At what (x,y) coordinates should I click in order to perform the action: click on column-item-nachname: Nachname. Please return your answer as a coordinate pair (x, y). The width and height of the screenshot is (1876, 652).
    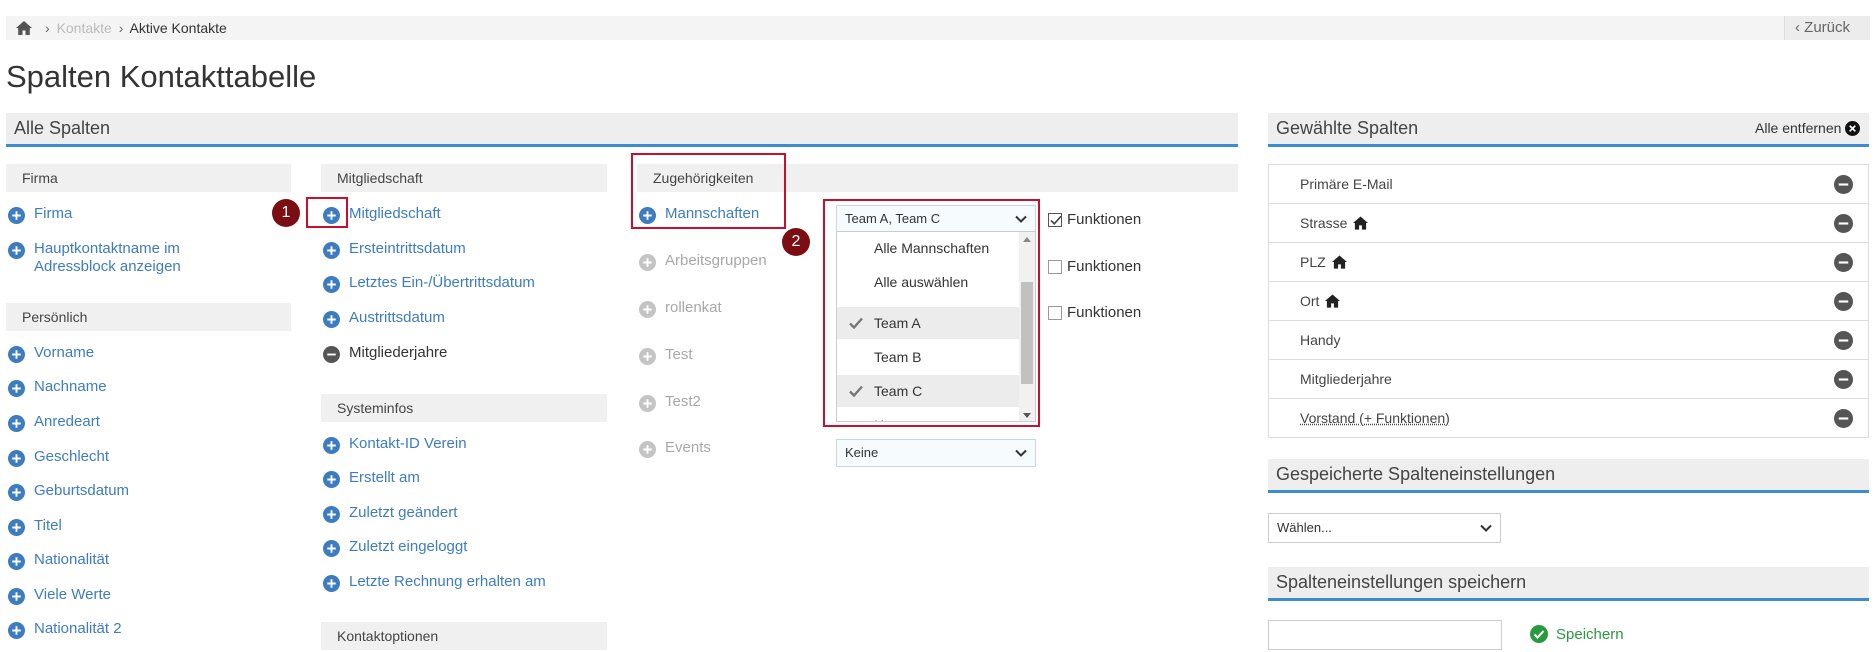
    Looking at the image, I should click on (57, 387).